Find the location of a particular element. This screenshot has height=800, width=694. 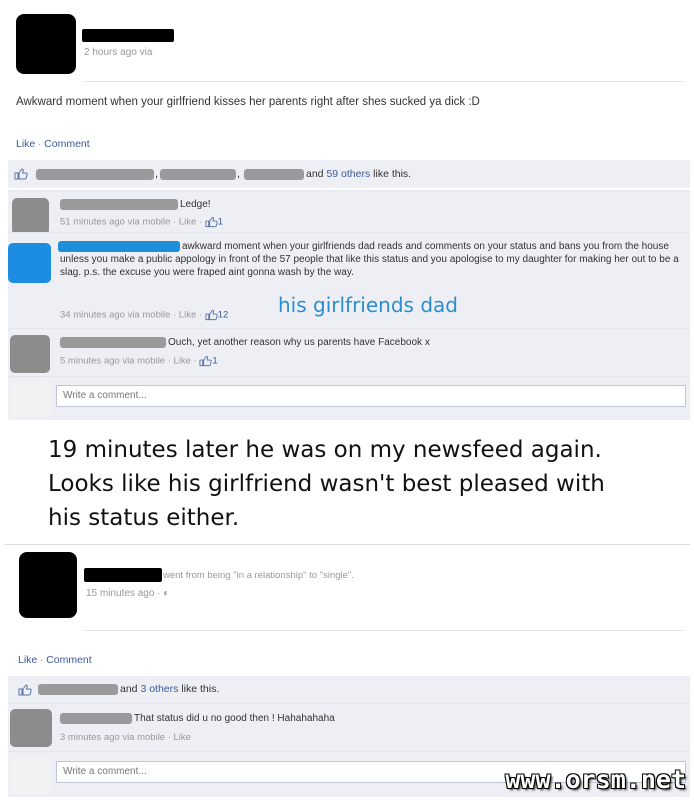

caption-line: his status either. is located at coordinates (144, 518).